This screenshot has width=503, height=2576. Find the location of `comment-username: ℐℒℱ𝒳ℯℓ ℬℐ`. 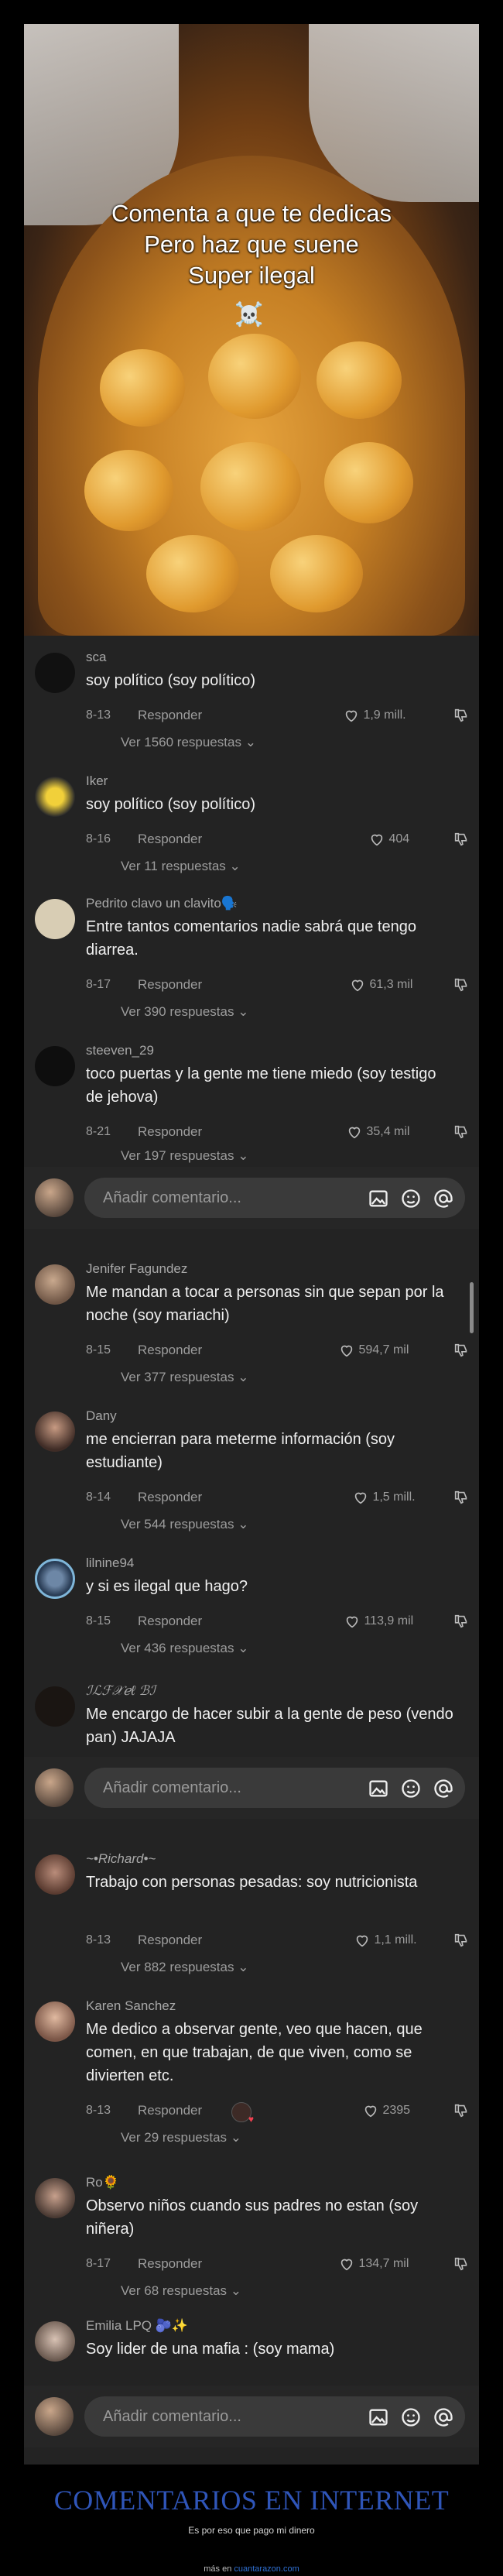

comment-username: ℐℒℱ𝒳ℯℓ ℬℐ is located at coordinates (121, 1691).